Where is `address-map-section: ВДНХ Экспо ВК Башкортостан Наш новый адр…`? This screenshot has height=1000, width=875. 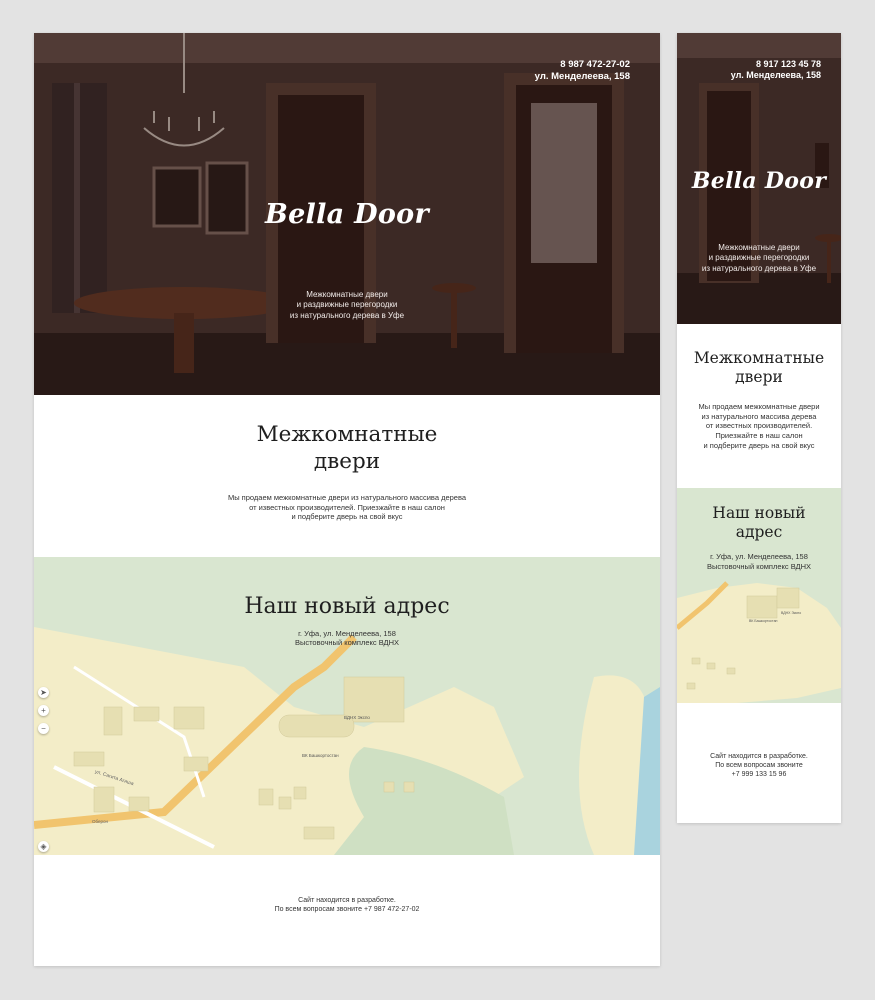 address-map-section: ВДНХ Экспо ВК Башкортостан Наш новый адр… is located at coordinates (759, 617).